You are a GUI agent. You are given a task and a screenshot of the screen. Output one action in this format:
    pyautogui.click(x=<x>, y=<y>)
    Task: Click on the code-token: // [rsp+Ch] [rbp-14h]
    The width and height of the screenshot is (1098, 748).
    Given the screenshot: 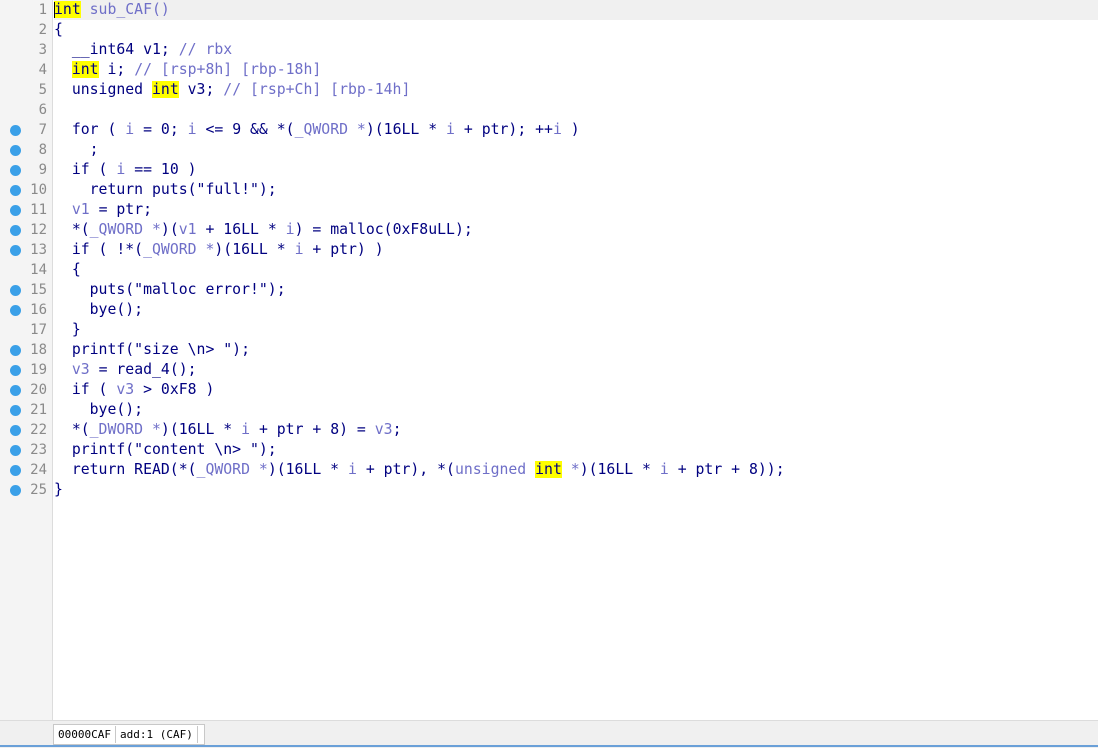 What is the action you would take?
    pyautogui.click(x=317, y=89)
    